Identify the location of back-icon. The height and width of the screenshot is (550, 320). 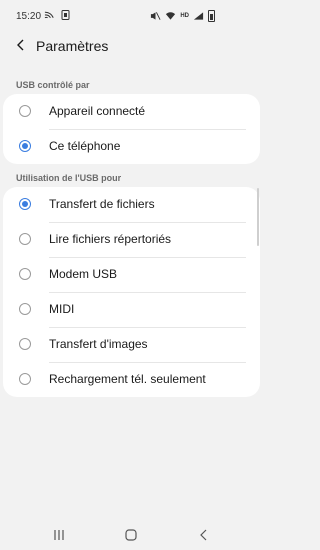
(204, 535).